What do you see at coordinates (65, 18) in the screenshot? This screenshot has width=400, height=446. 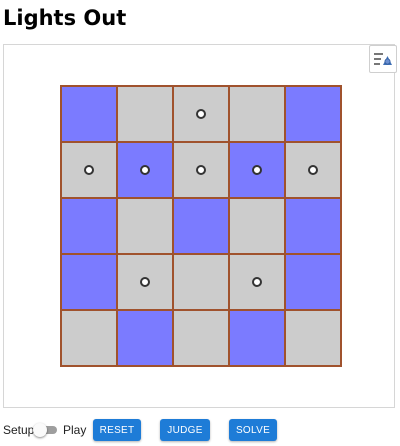 I see `page-title: Lights Out` at bounding box center [65, 18].